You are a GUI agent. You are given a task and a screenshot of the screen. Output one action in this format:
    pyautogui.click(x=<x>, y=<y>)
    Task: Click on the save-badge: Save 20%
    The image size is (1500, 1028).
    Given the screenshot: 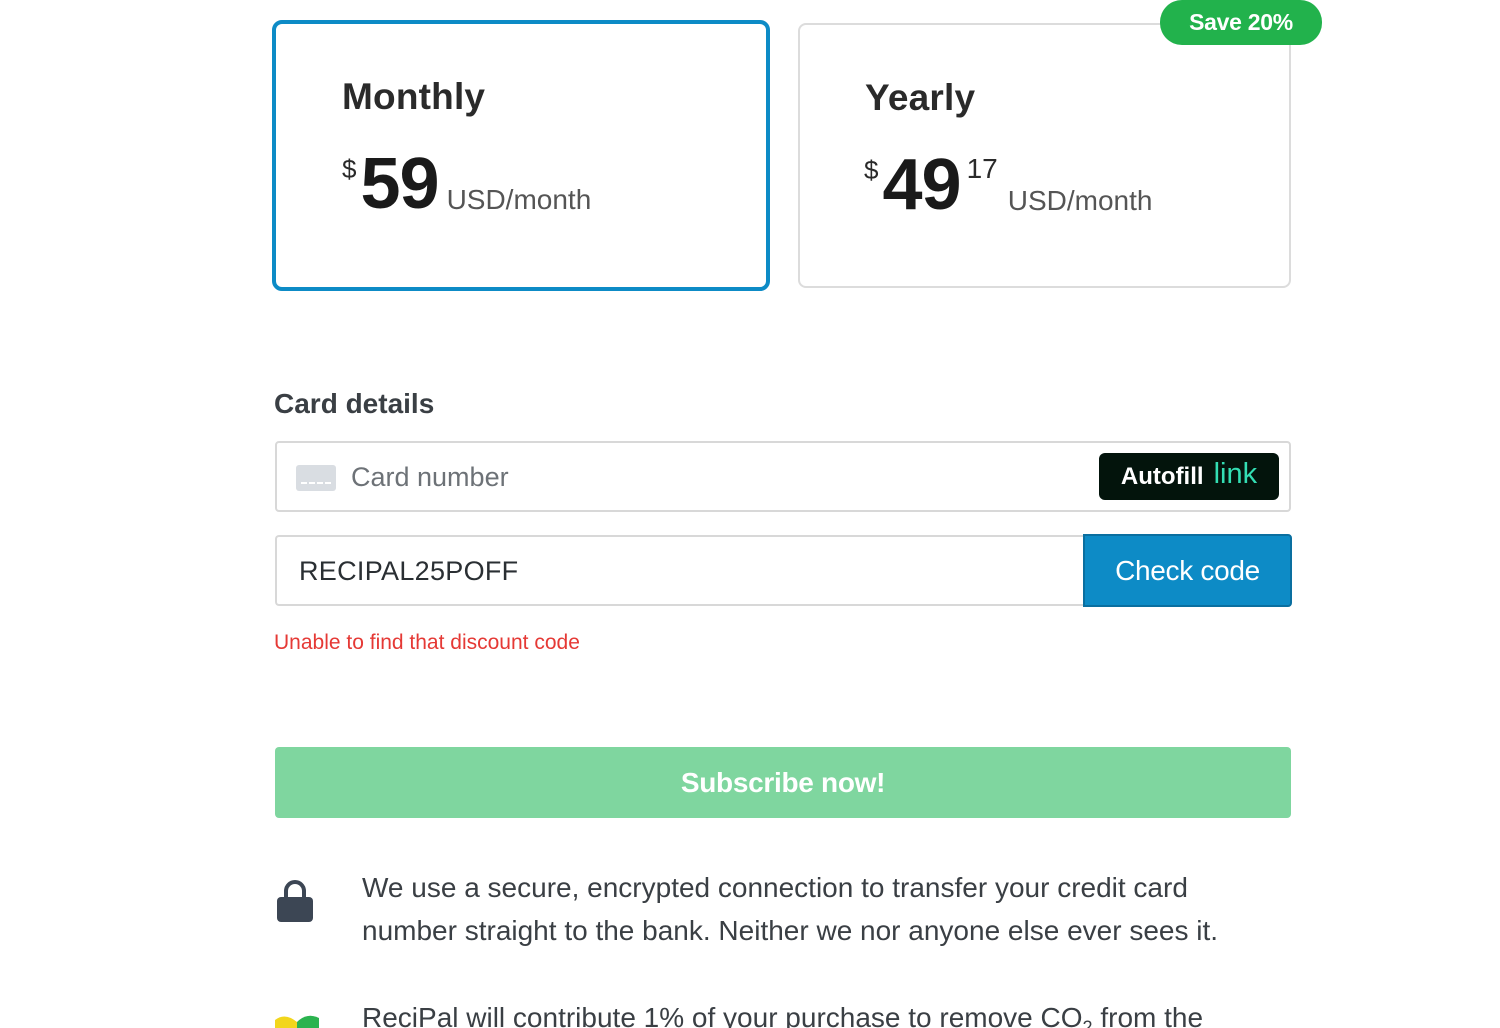 What is the action you would take?
    pyautogui.click(x=1241, y=22)
    